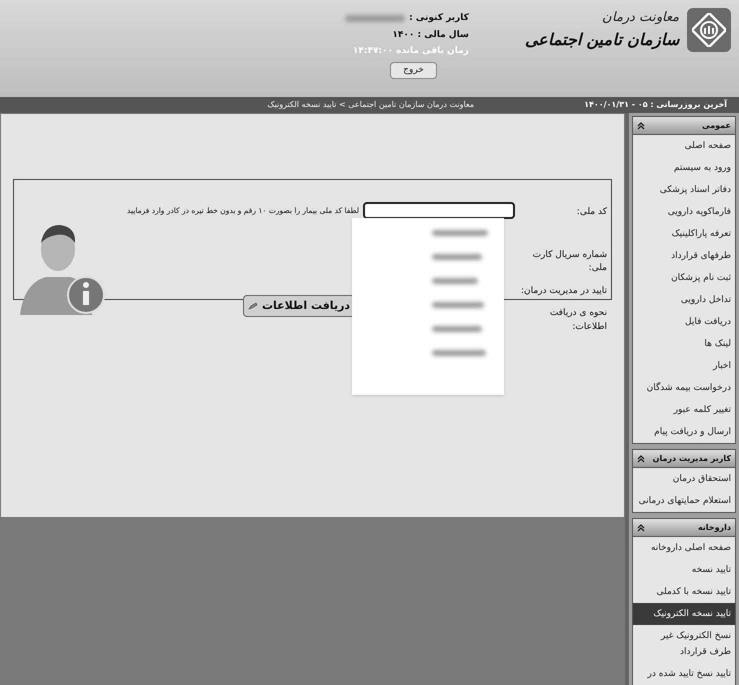 This screenshot has height=685, width=739. Describe the element at coordinates (569, 261) in the screenshot. I see `field-label: شماره سریال کارت ملی:` at that location.